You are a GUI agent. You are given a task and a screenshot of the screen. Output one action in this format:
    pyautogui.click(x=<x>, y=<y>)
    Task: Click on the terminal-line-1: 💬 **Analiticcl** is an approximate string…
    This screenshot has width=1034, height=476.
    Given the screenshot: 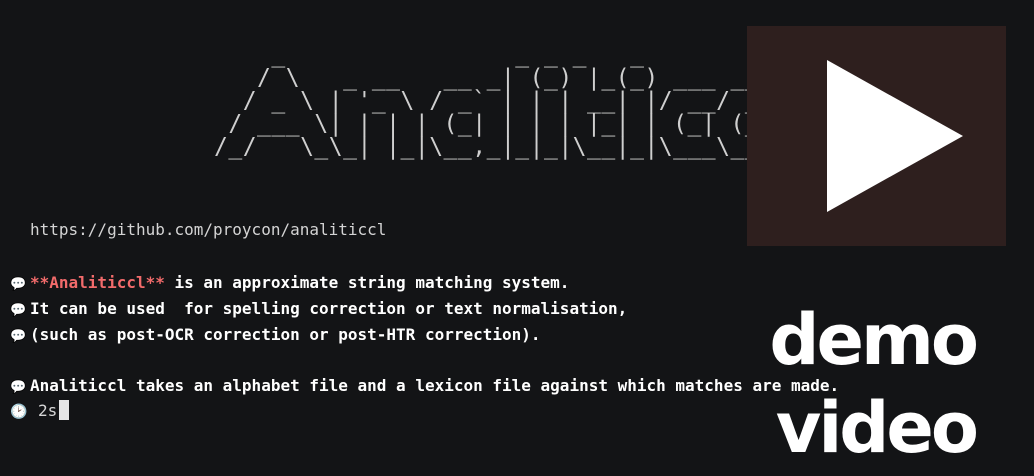 What is the action you would take?
    pyautogui.click(x=289, y=282)
    